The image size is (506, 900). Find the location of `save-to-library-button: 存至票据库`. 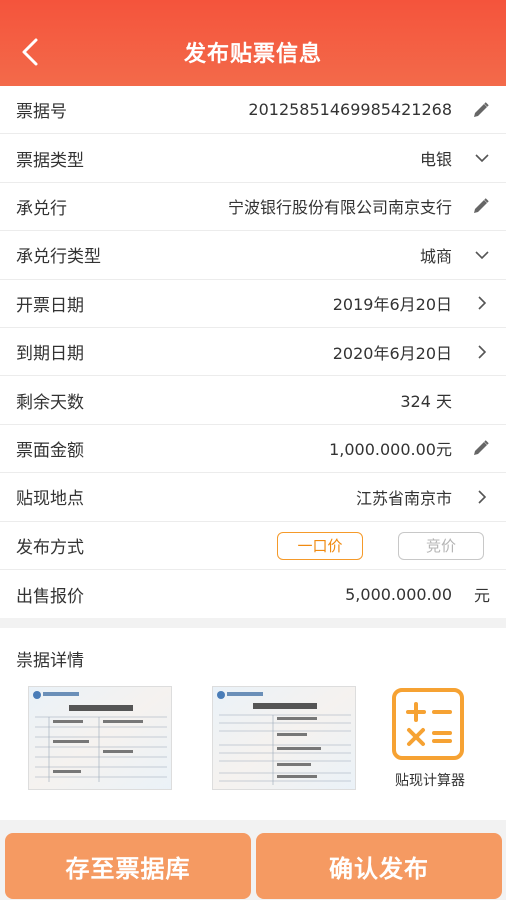

save-to-library-button: 存至票据库 is located at coordinates (128, 866).